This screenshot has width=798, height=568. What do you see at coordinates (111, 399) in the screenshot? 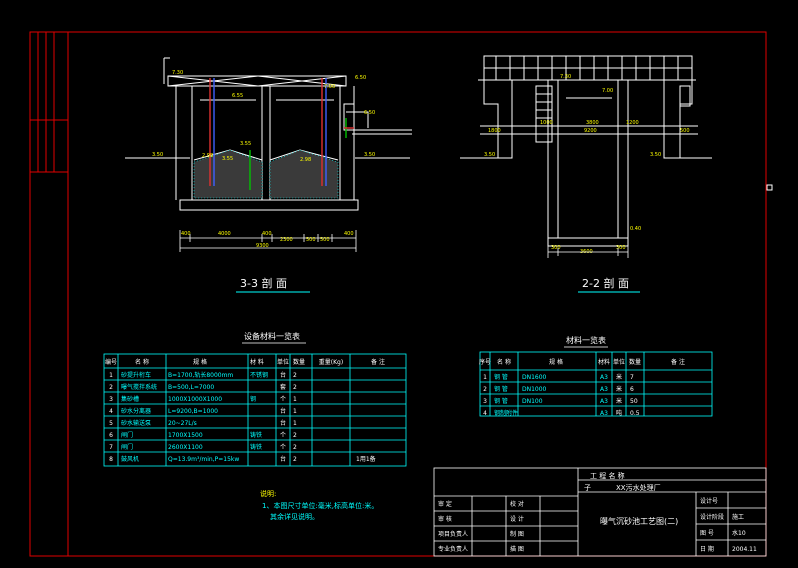
I see `equip-cell-no: 3` at bounding box center [111, 399].